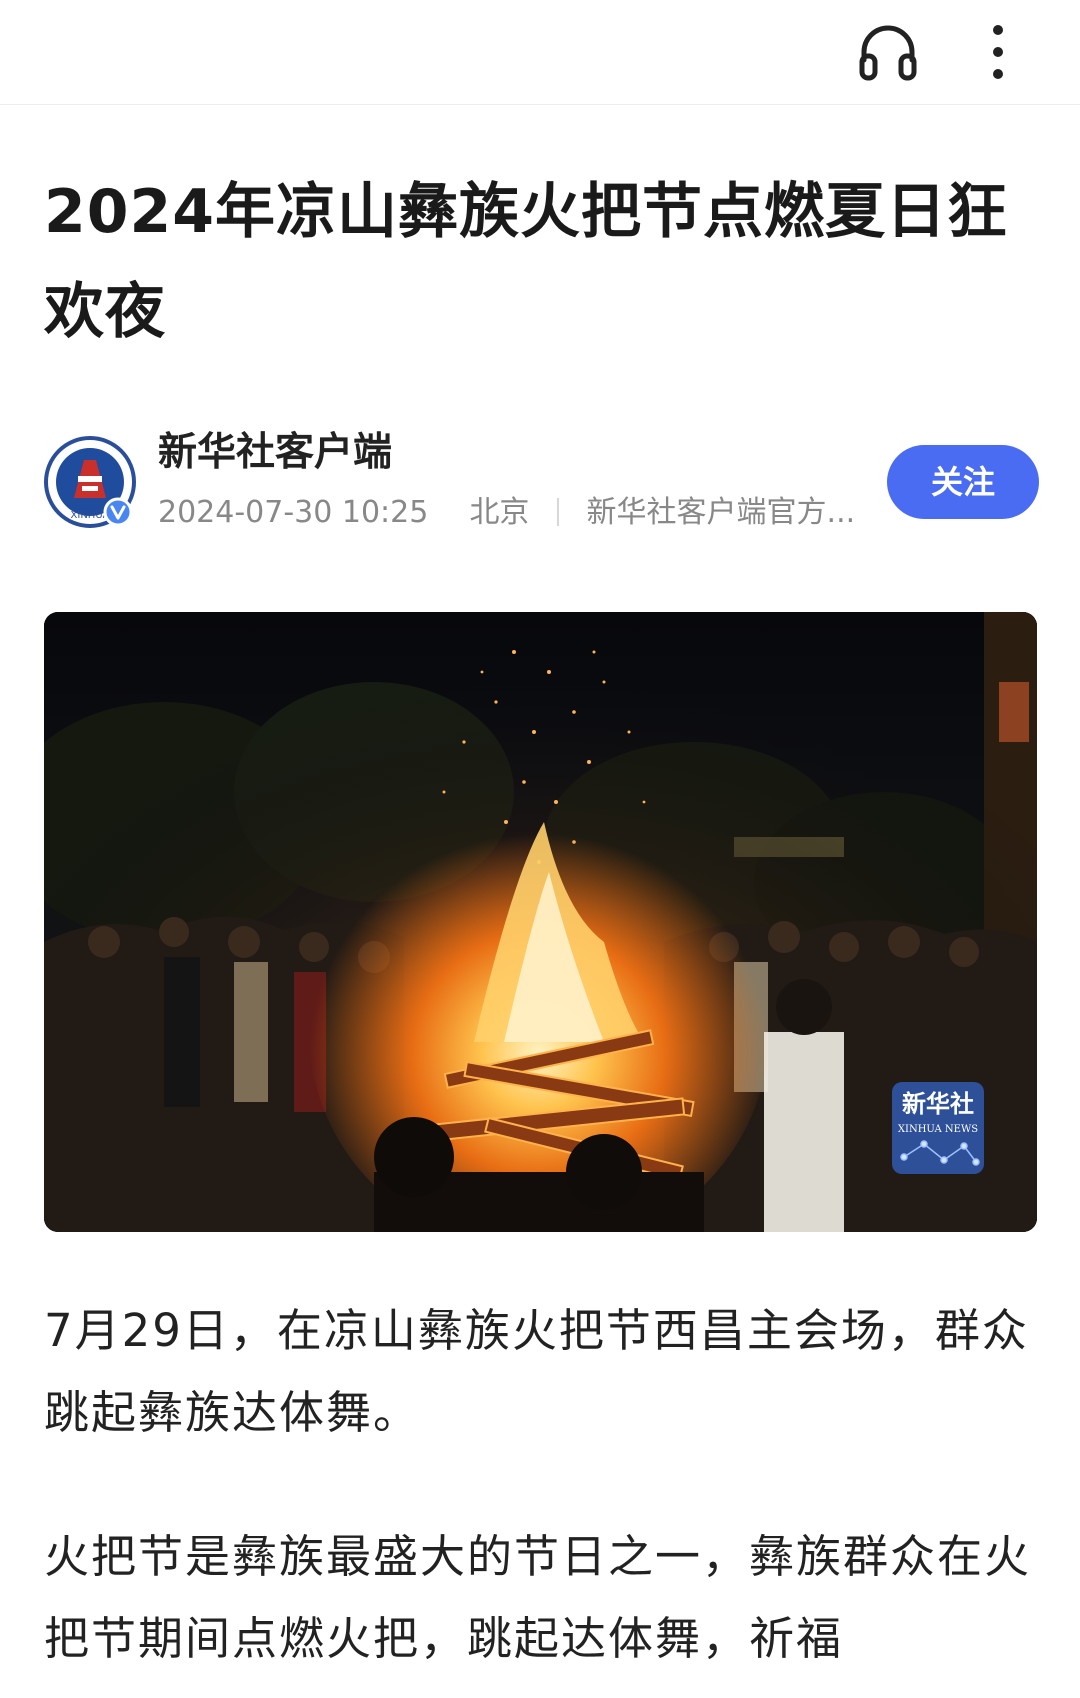  I want to click on top-toolbar, so click(540, 52).